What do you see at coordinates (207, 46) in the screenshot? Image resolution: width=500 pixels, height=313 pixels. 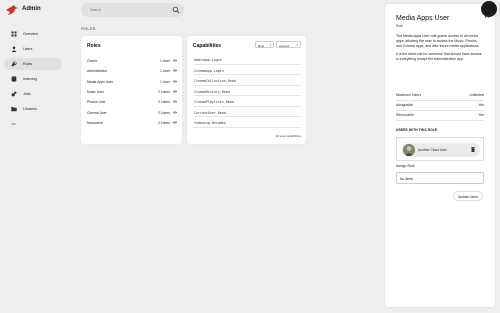 I see `capabilities-card-title: Capabilities` at bounding box center [207, 46].